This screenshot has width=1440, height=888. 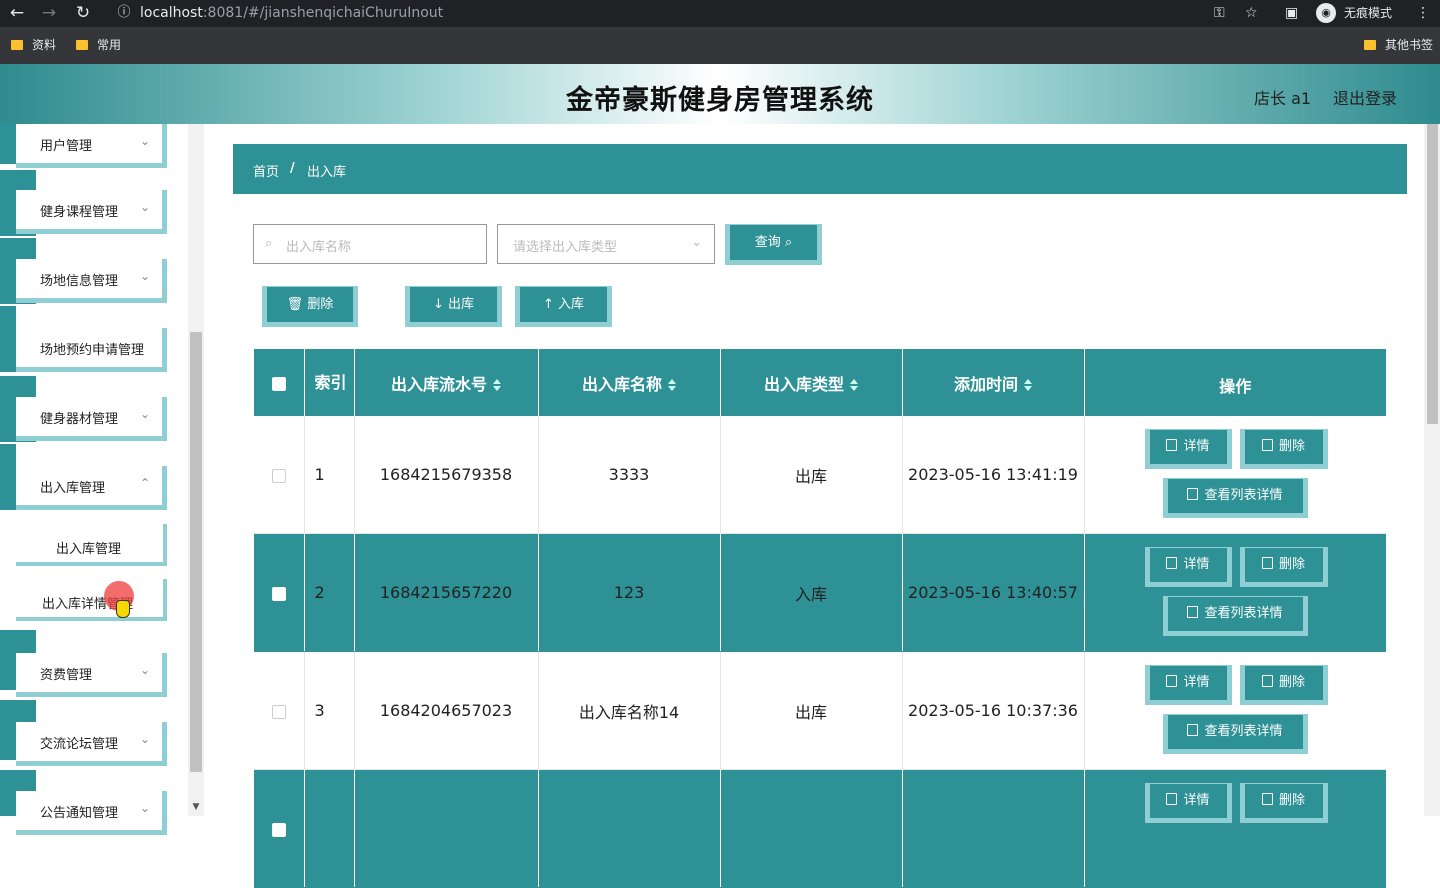 I want to click on column-header-name: 出入库名称, so click(x=629, y=382).